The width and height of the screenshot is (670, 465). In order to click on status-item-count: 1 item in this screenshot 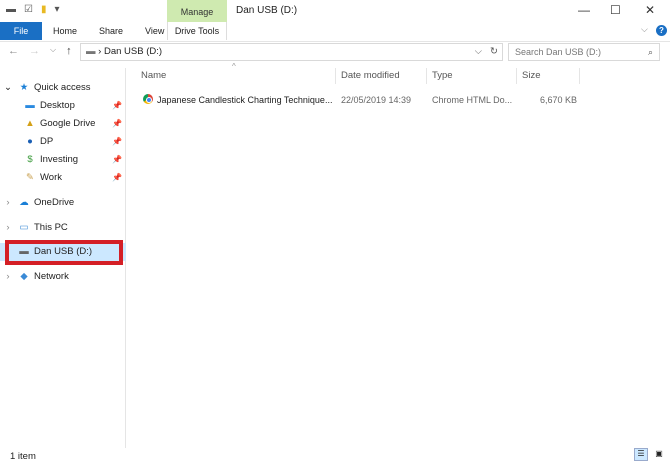, I will do `click(23, 456)`.